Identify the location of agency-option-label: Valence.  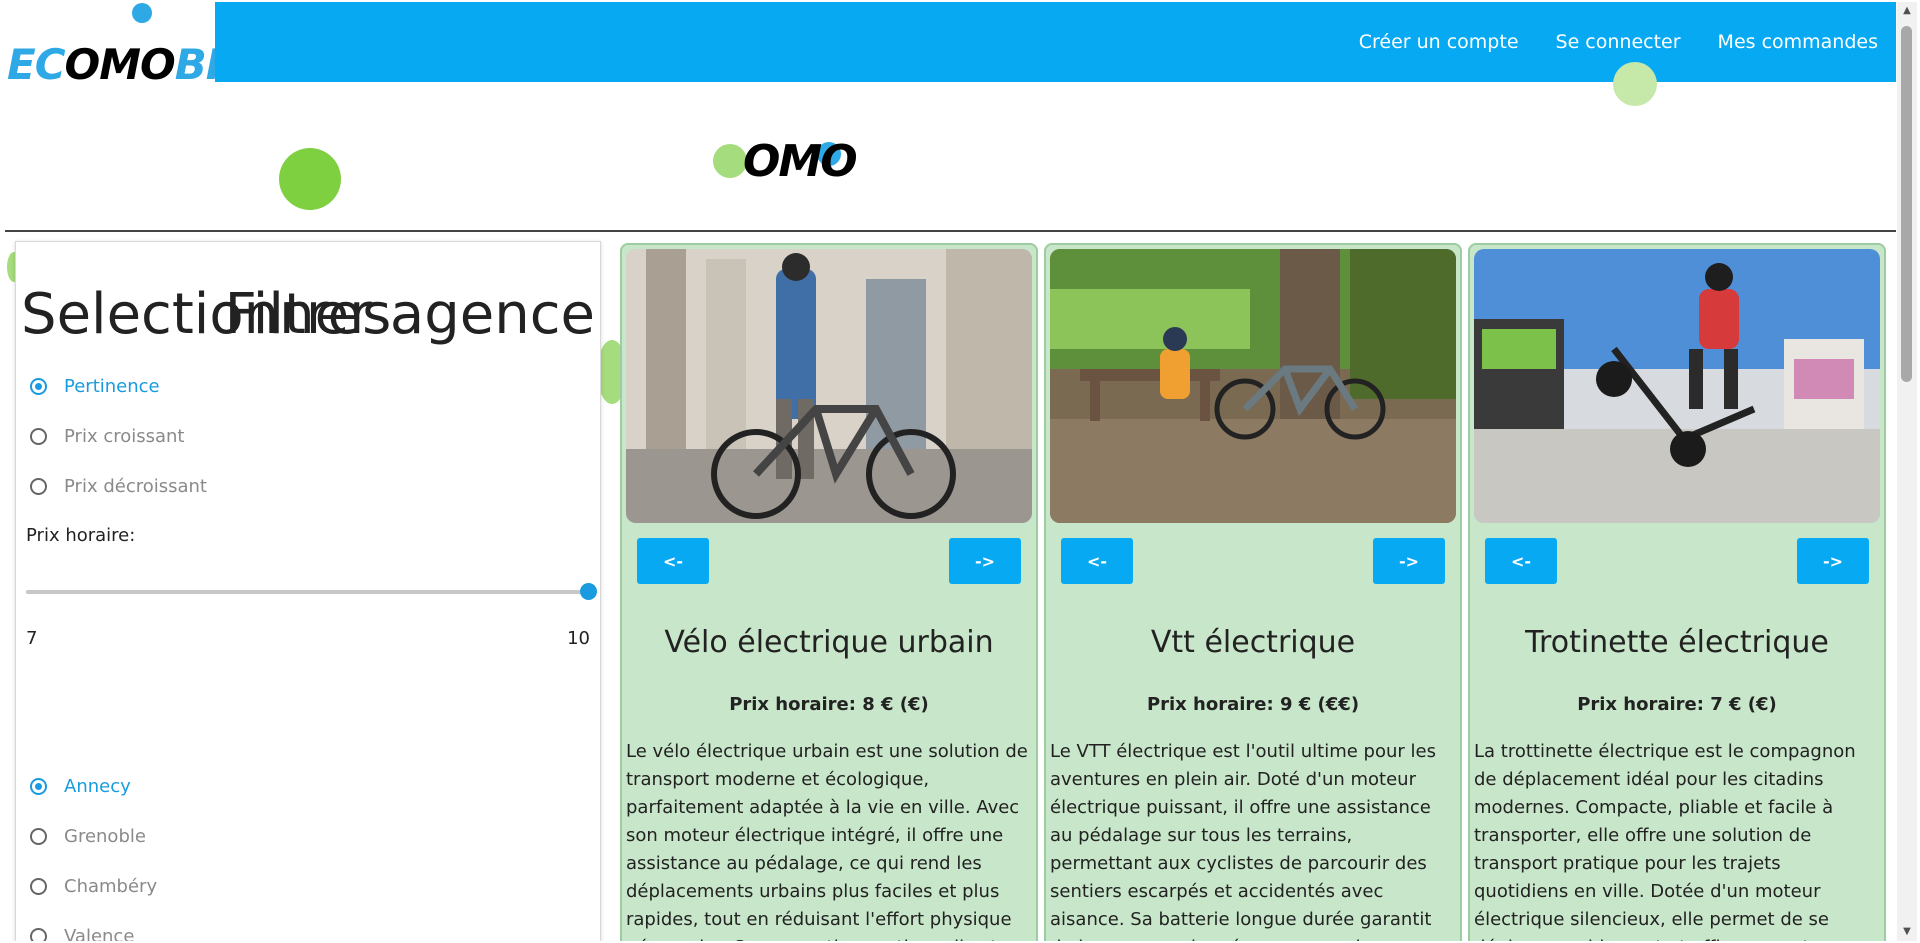
(99, 933).